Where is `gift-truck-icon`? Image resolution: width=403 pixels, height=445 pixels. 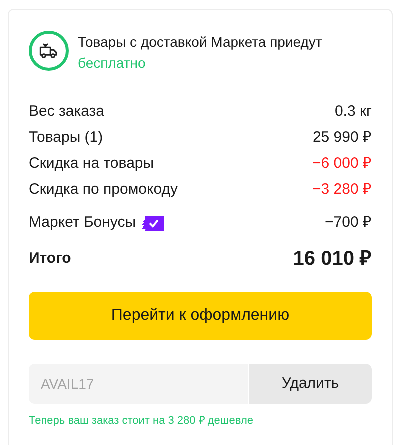 gift-truck-icon is located at coordinates (49, 51).